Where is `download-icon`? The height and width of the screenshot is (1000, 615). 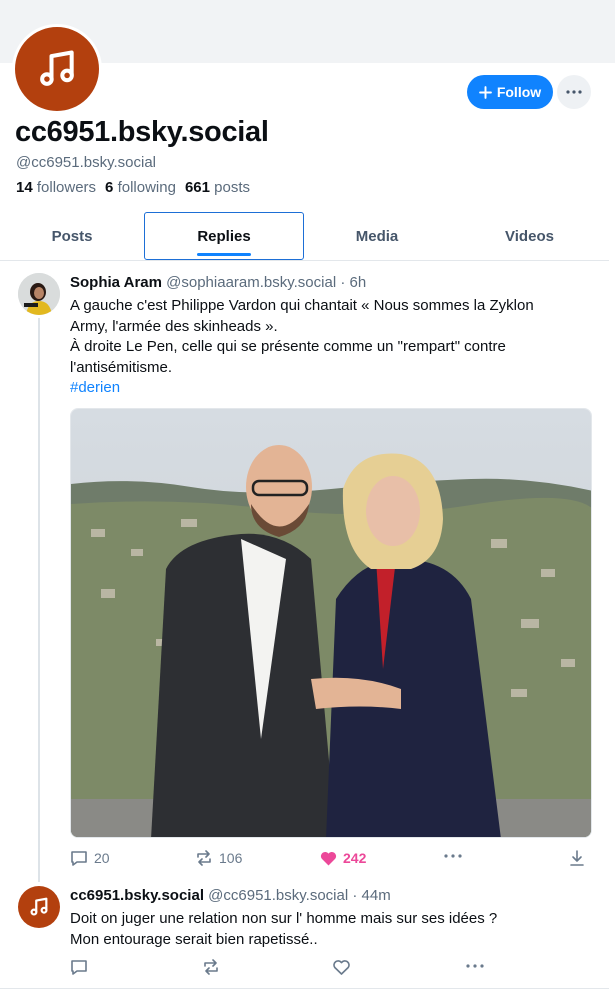
download-icon is located at coordinates (577, 858).